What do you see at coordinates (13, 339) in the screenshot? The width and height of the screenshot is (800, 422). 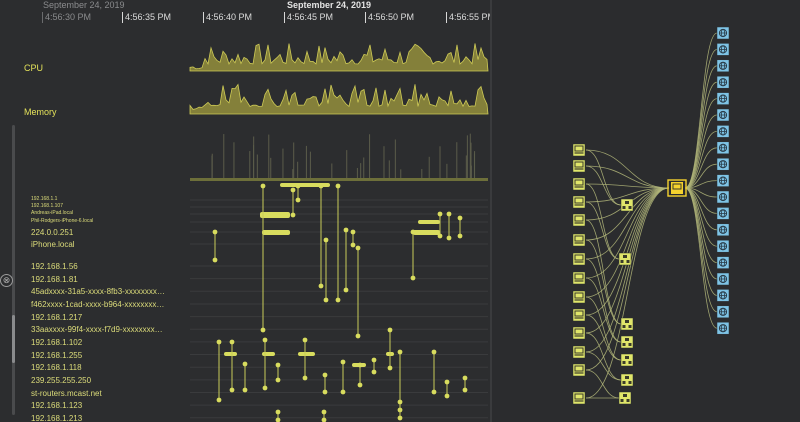 I see `sidebar-scroll-thumb` at bounding box center [13, 339].